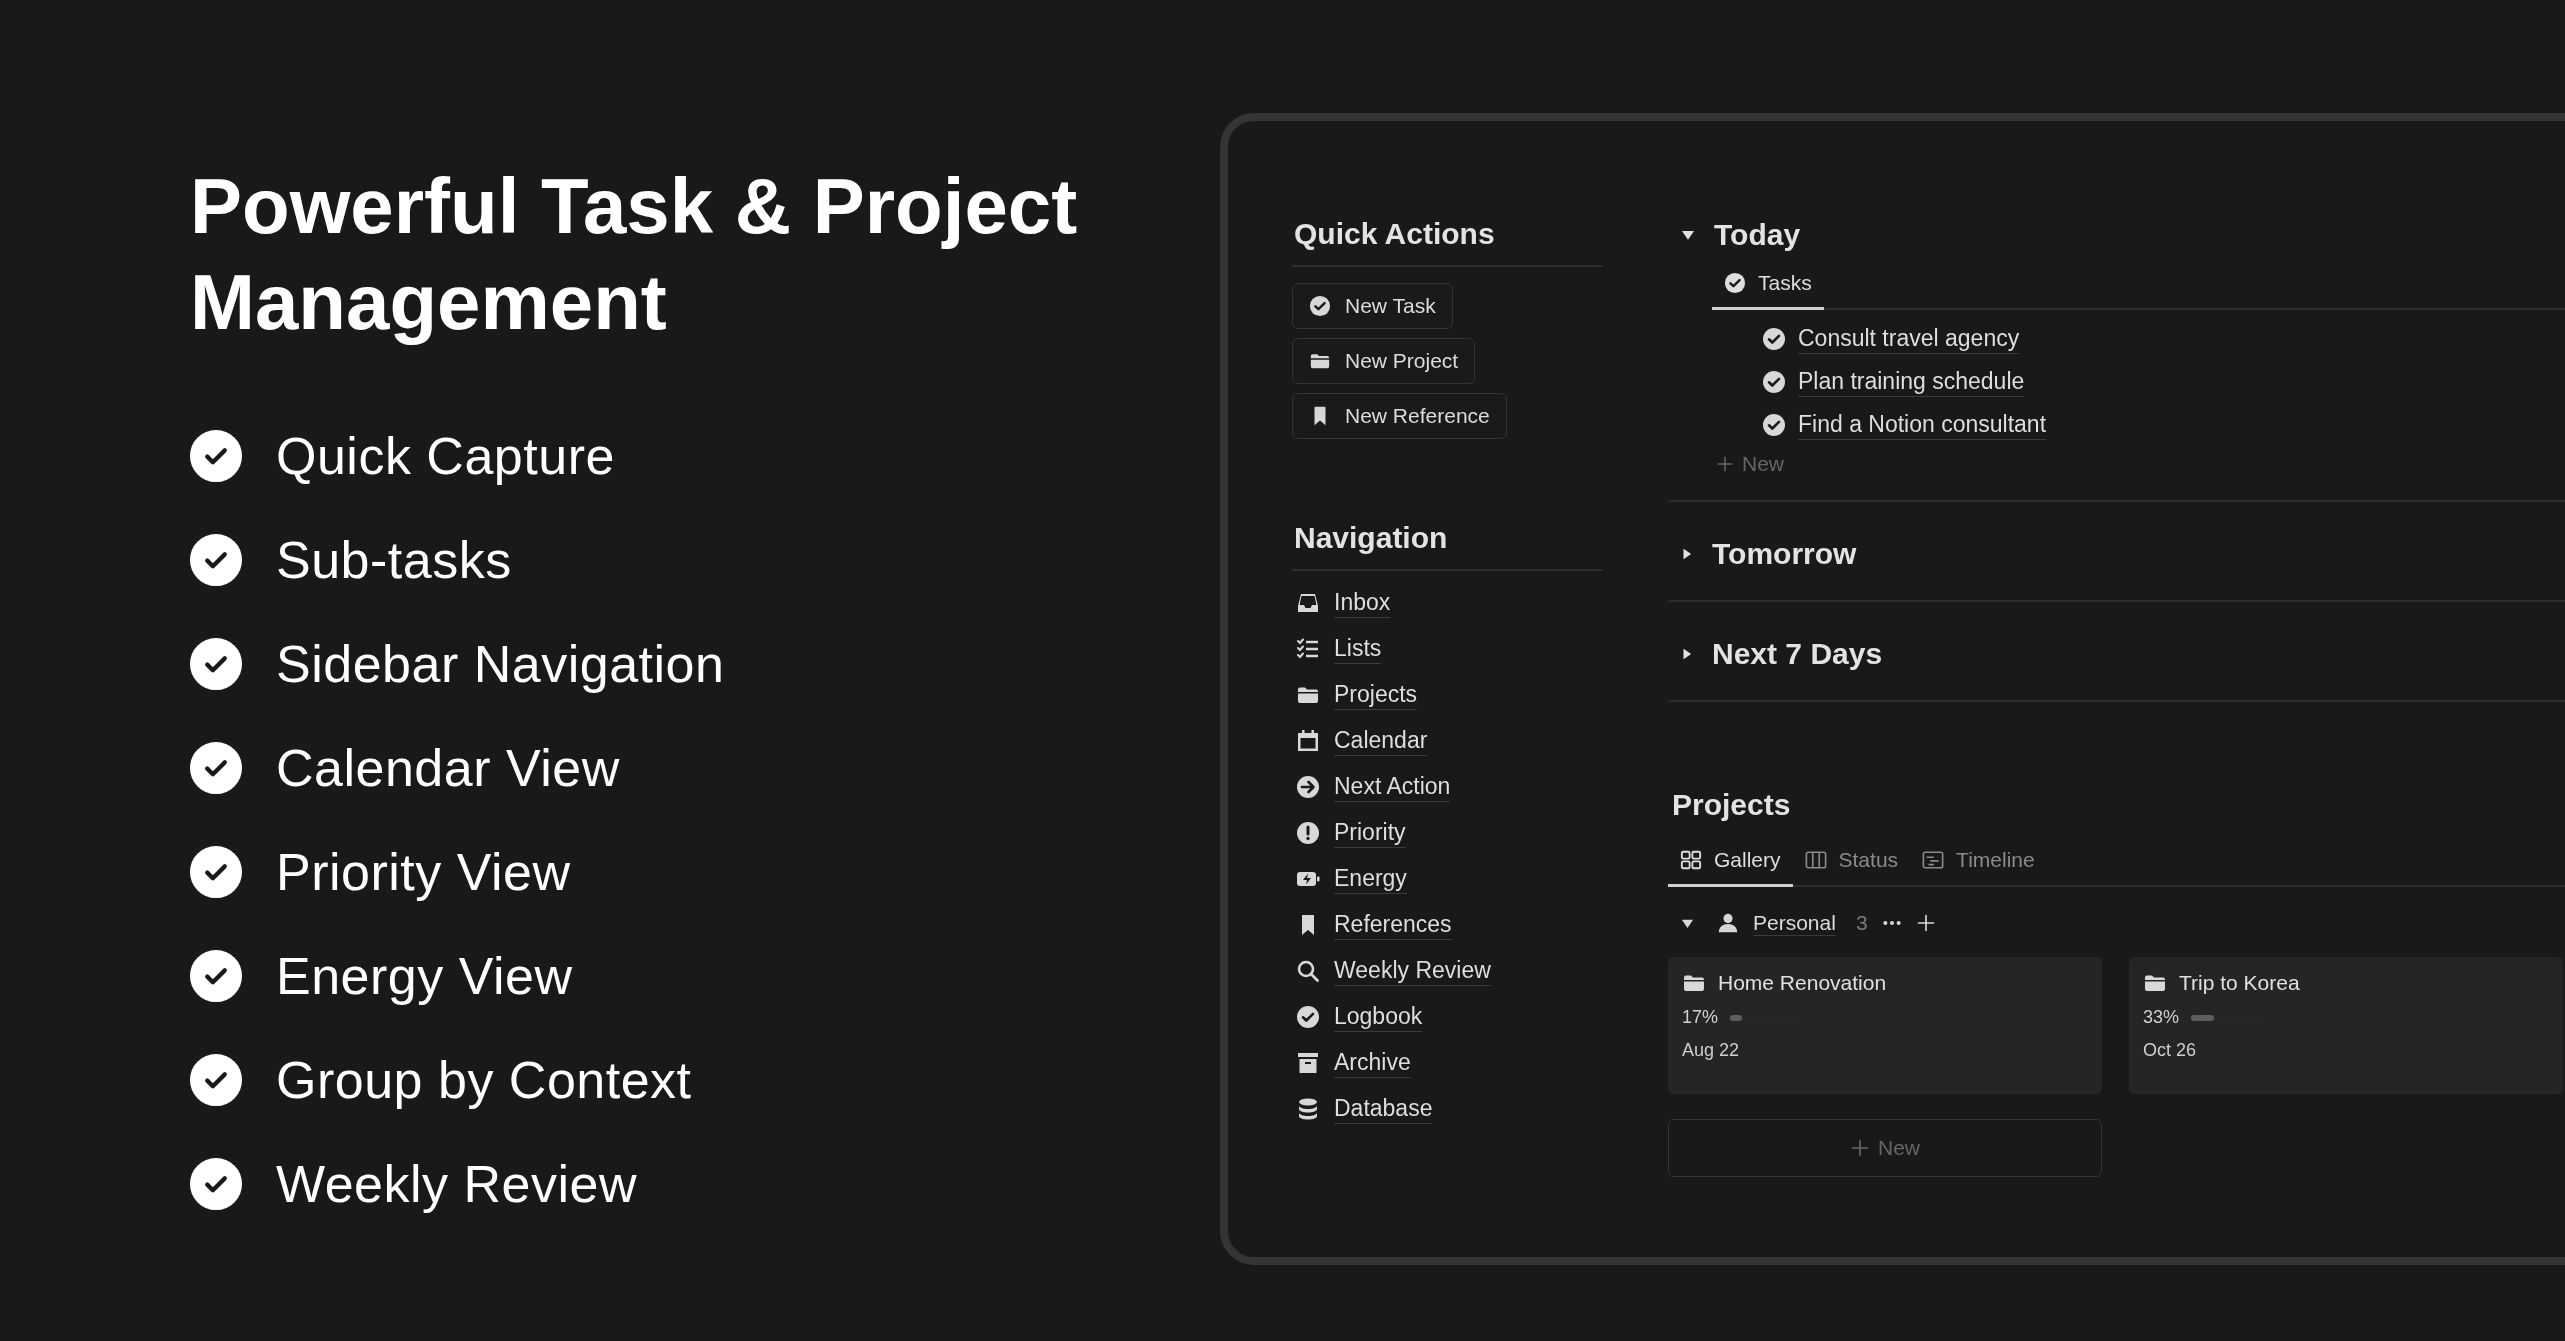 The image size is (2565, 1341). I want to click on section-title: Projects, so click(1731, 805).